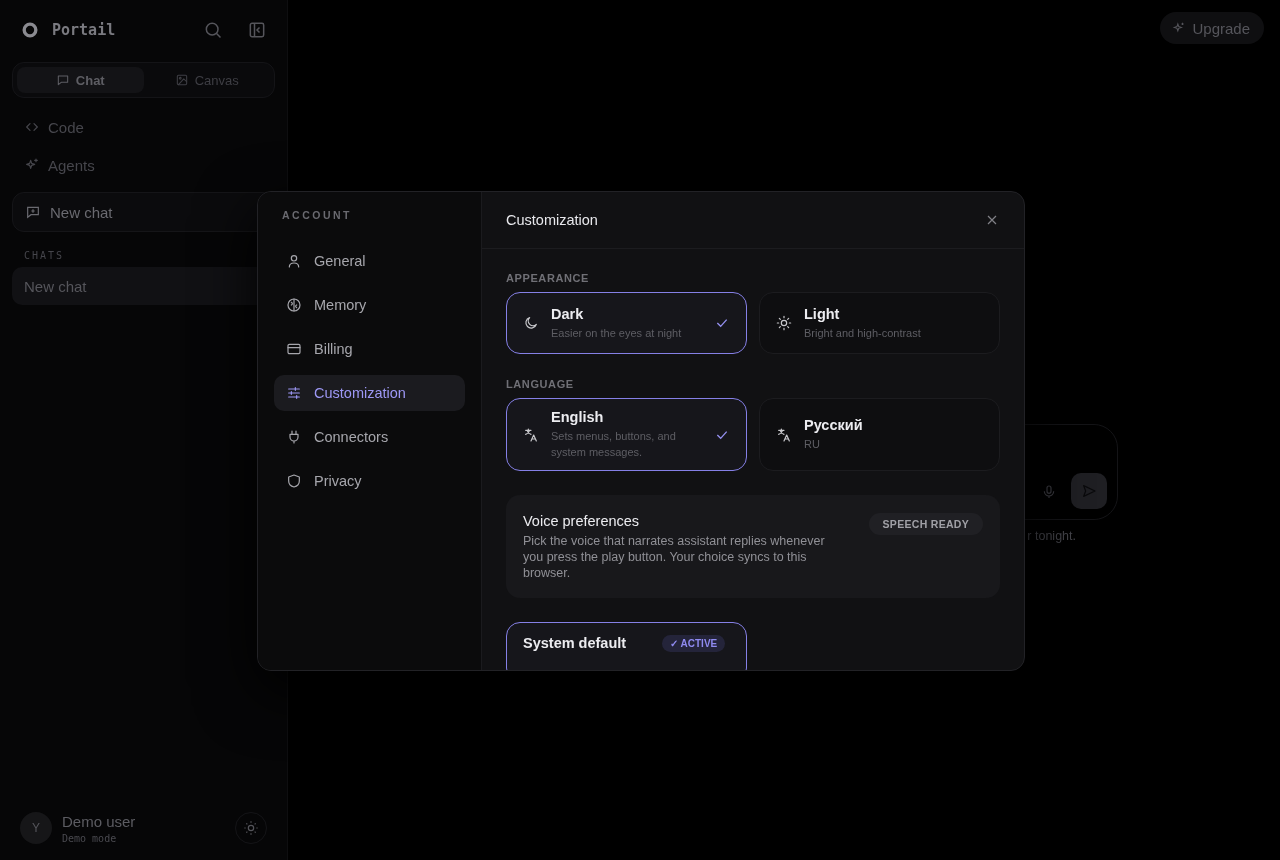 The image size is (1280, 860). Describe the element at coordinates (1089, 491) in the screenshot. I see `send-icon` at that location.